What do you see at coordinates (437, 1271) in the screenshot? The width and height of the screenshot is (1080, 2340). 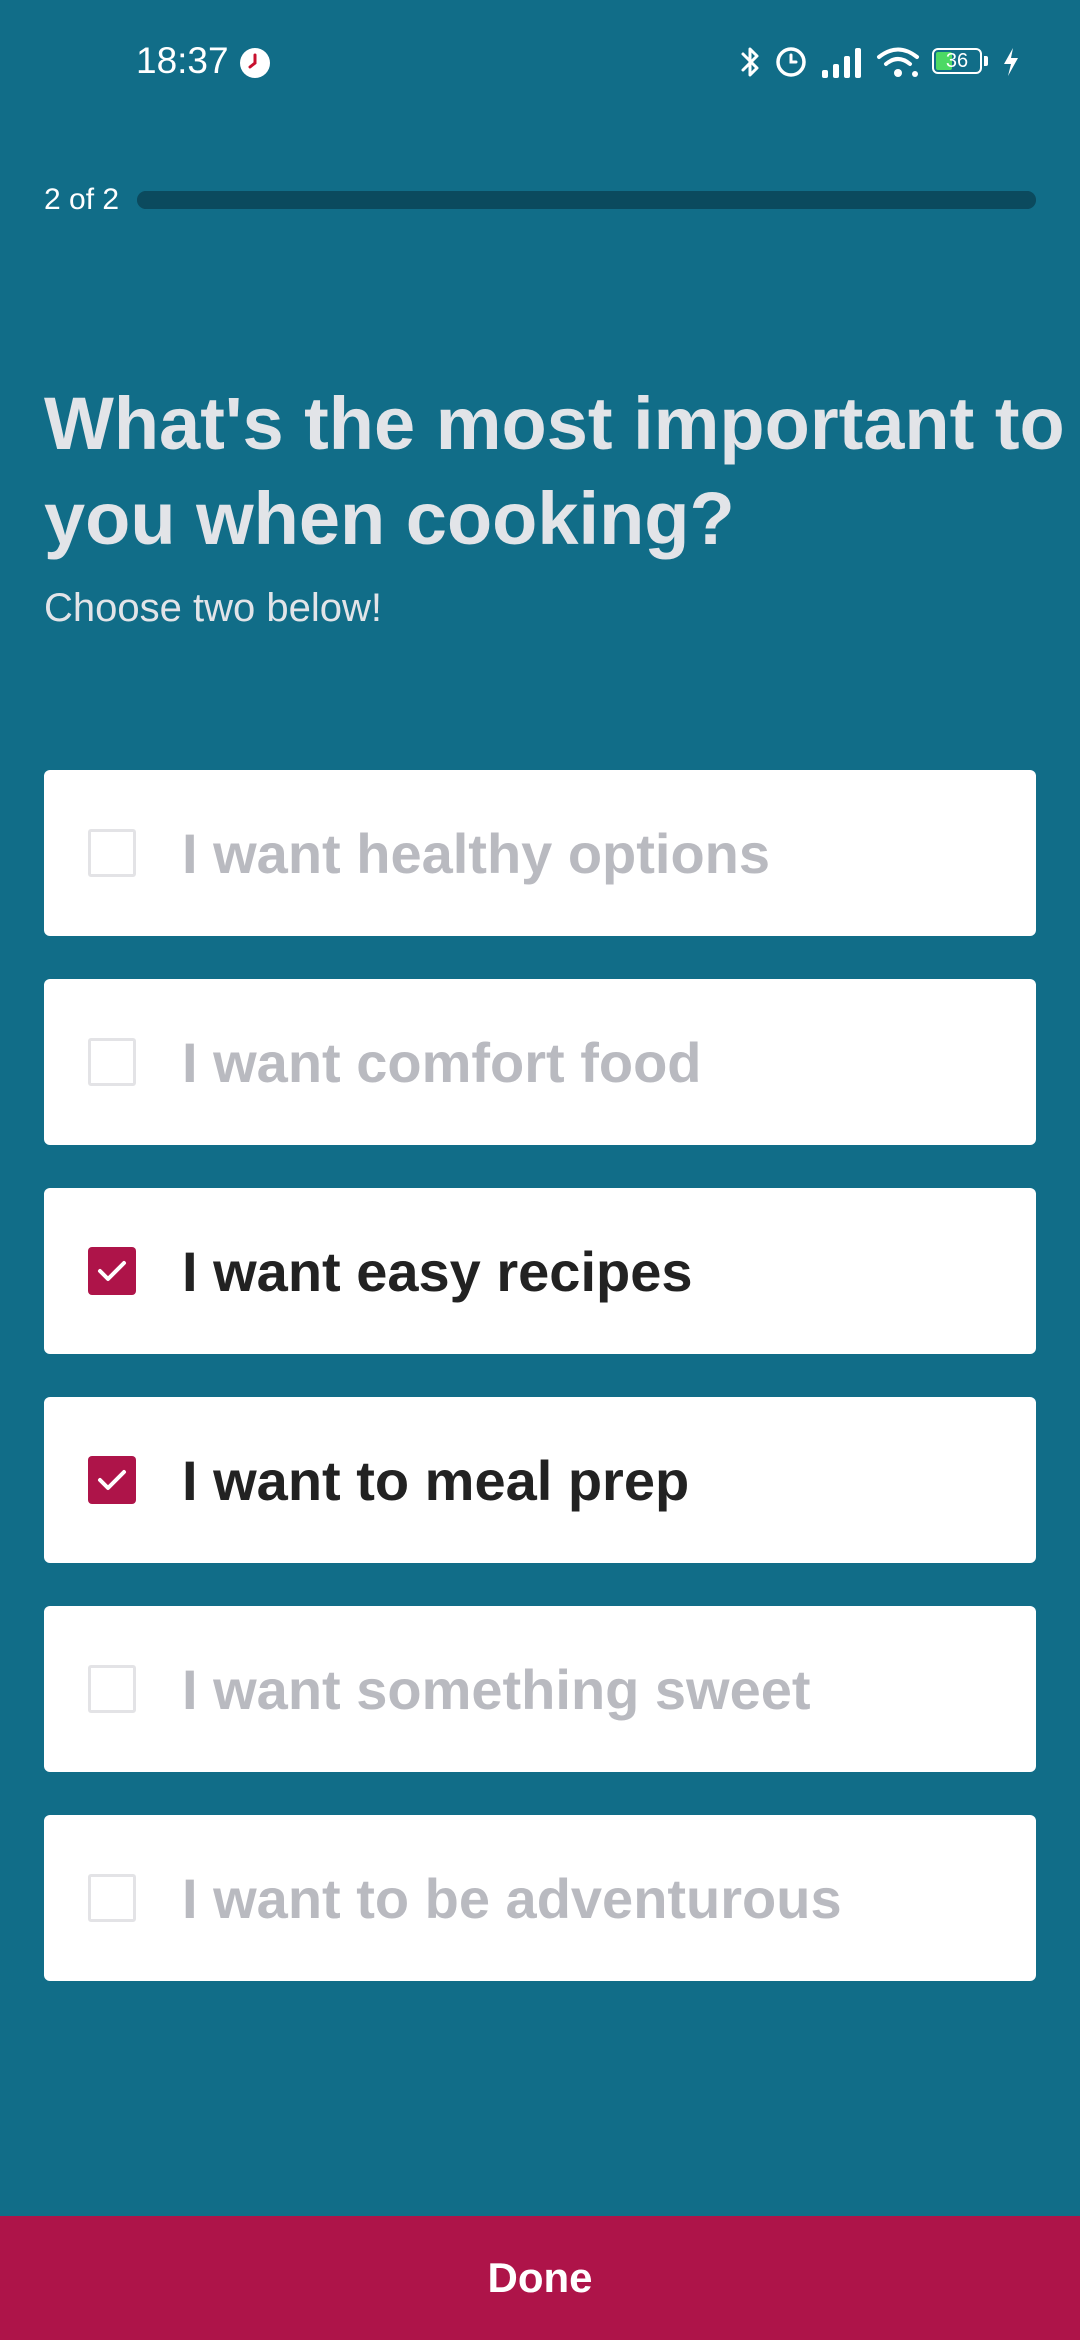 I see `option-label: I want easy recipes` at bounding box center [437, 1271].